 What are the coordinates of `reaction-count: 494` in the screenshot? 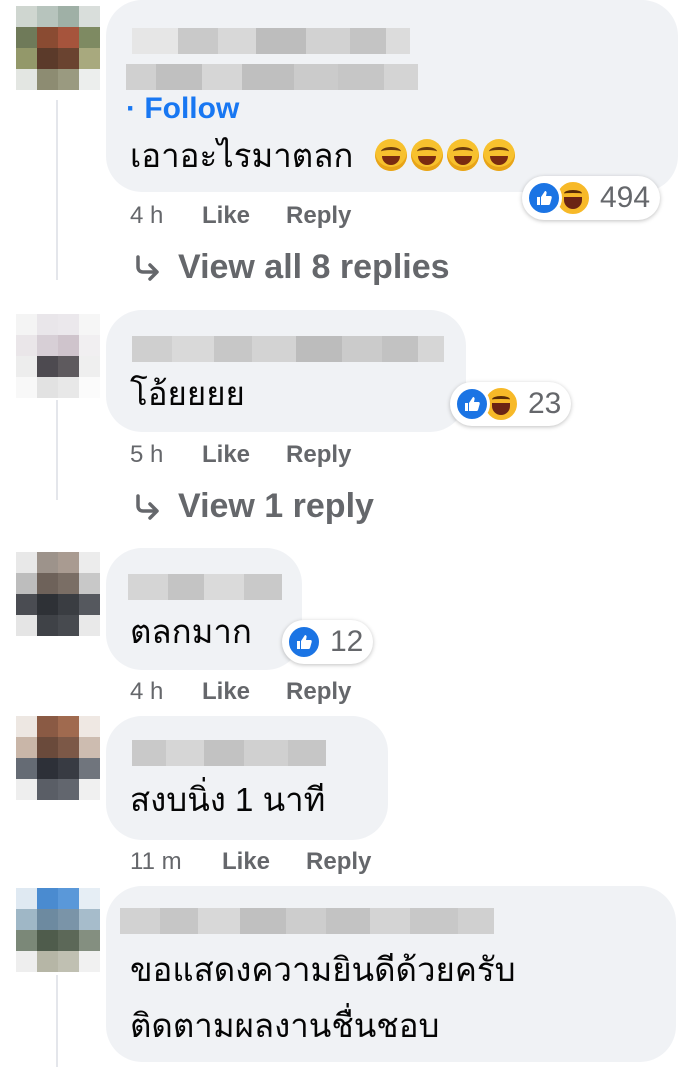 It's located at (625, 197).